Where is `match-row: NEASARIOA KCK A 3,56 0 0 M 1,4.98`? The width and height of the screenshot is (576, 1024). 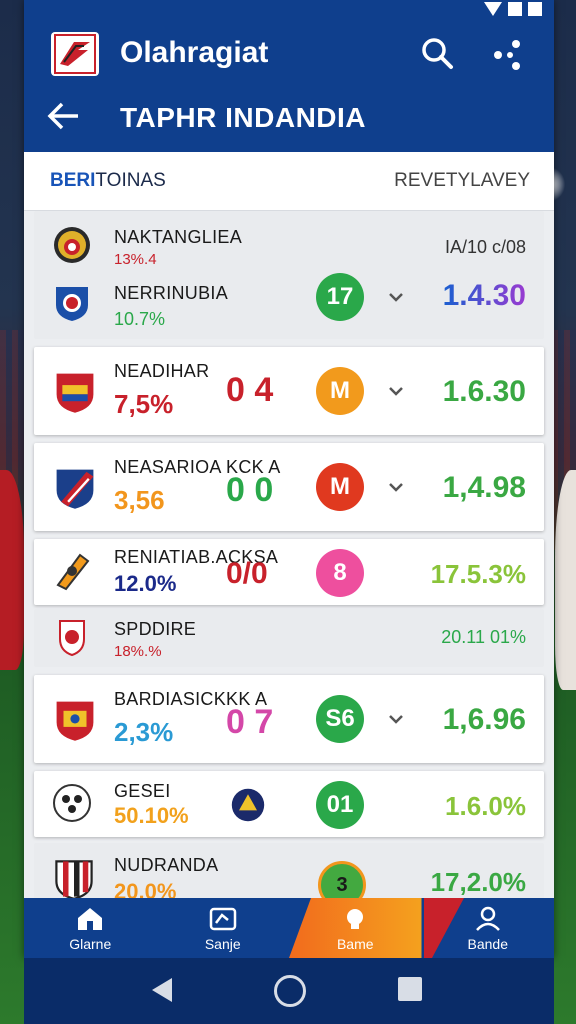
match-row: NEASARIOA KCK A 3,56 0 0 M 1,4.98 is located at coordinates (289, 487).